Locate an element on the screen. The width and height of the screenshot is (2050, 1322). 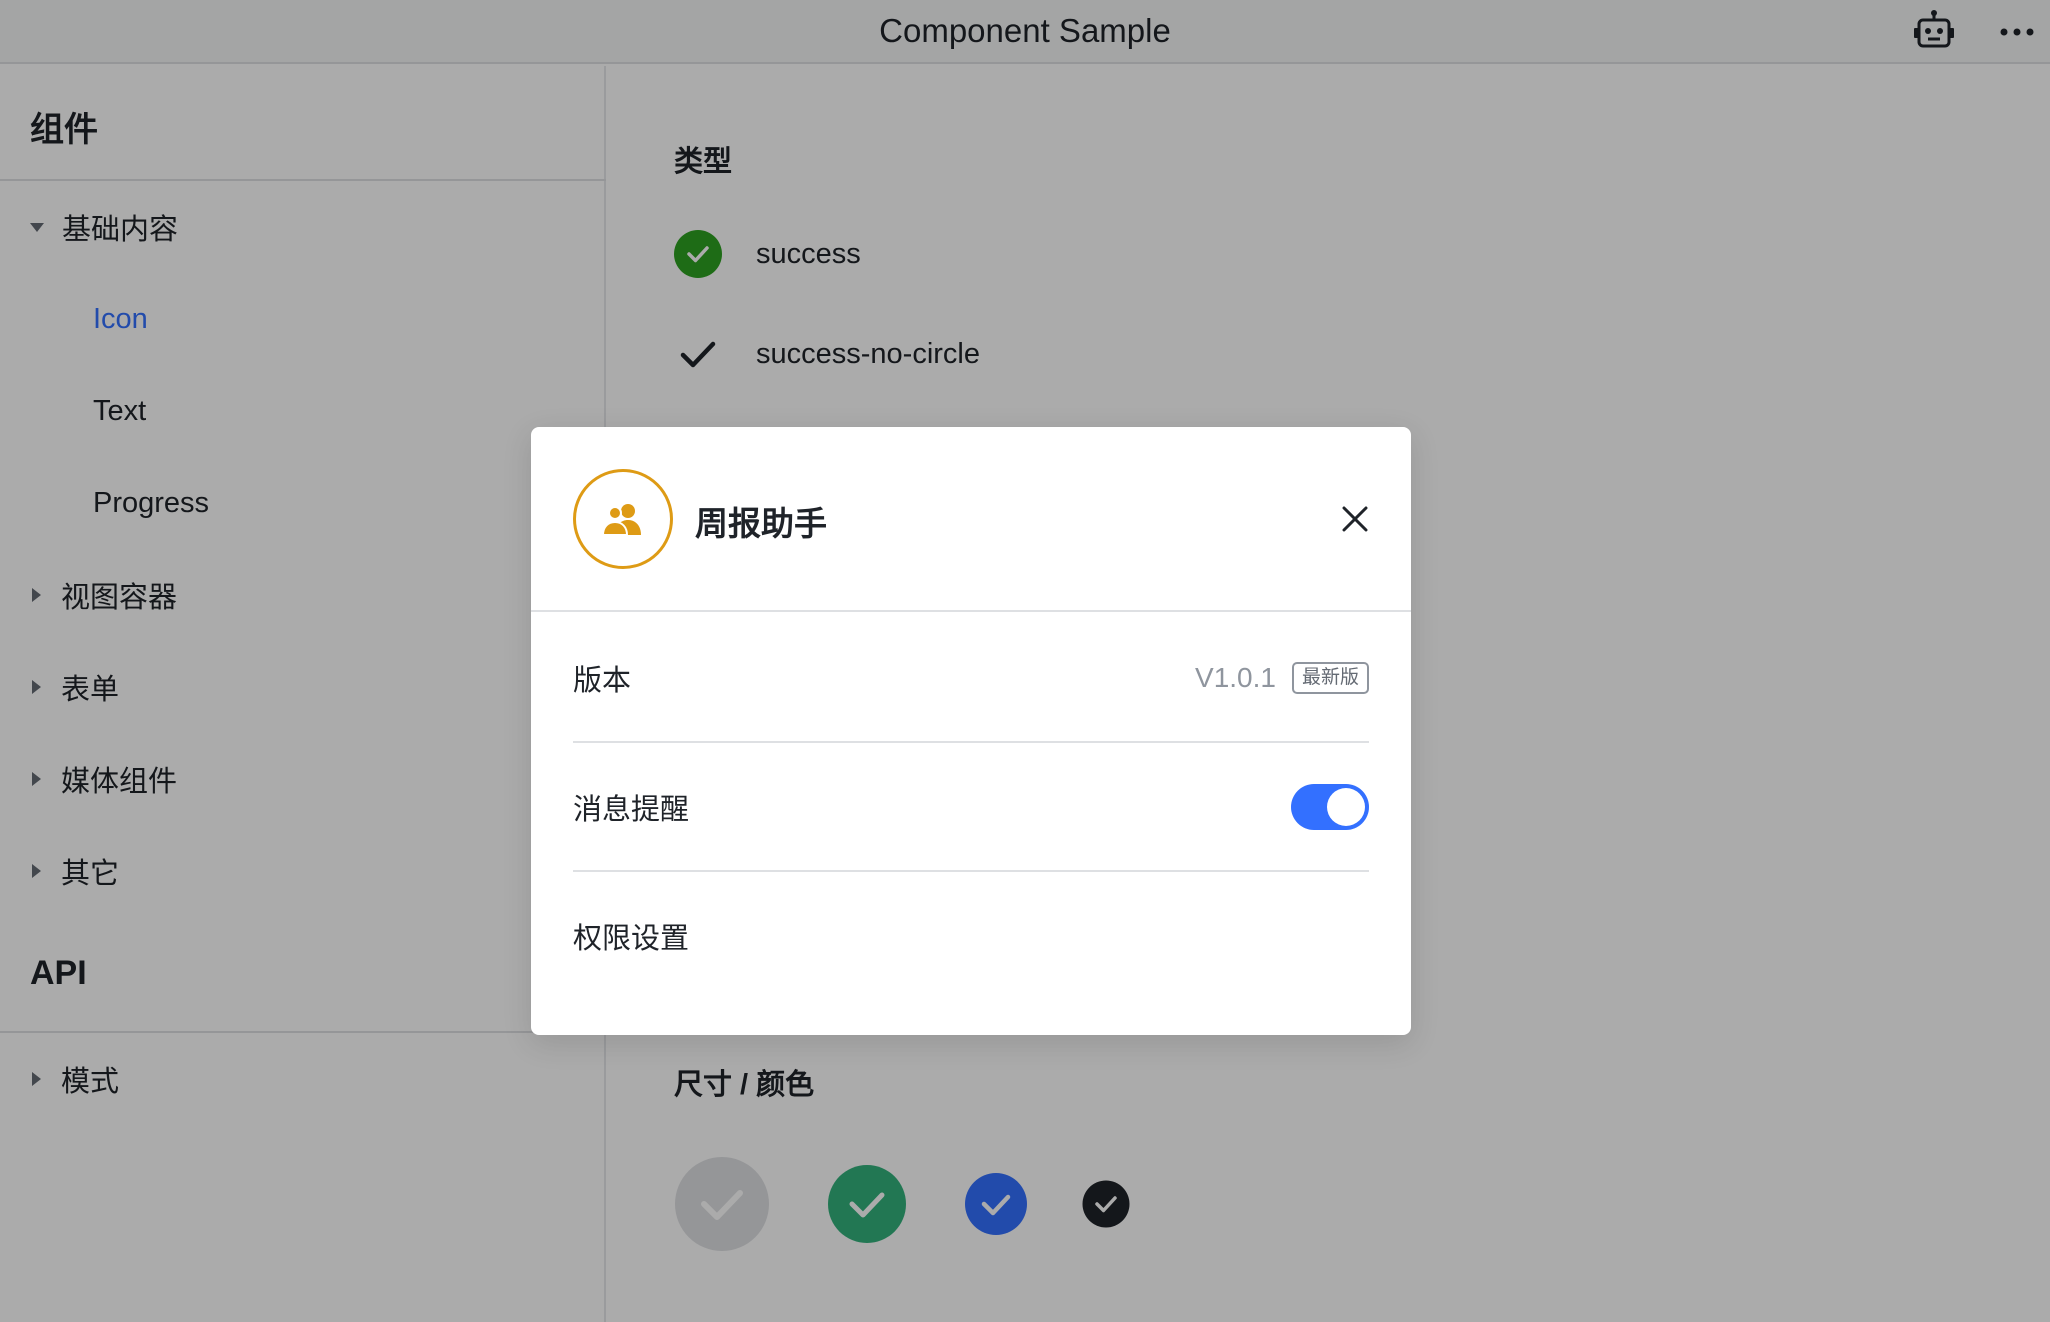
users-icon is located at coordinates (621, 520).